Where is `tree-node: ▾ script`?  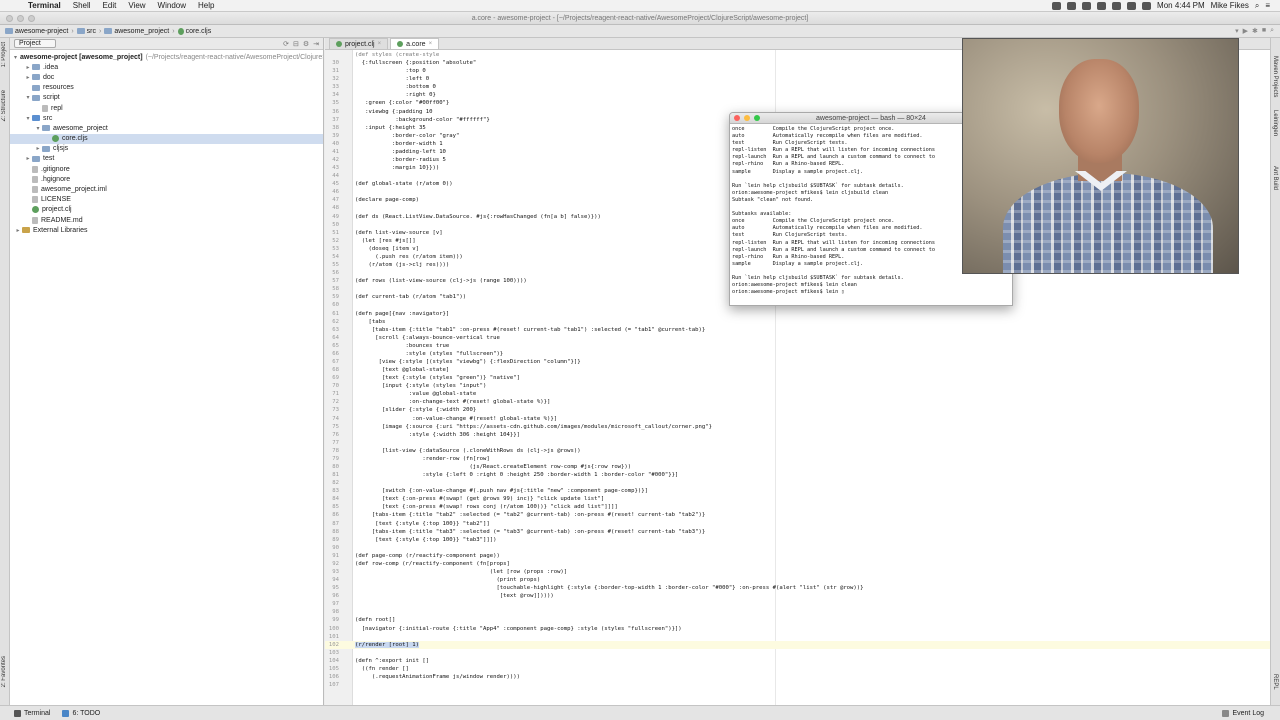
tree-node: ▾ script is located at coordinates (166, 98).